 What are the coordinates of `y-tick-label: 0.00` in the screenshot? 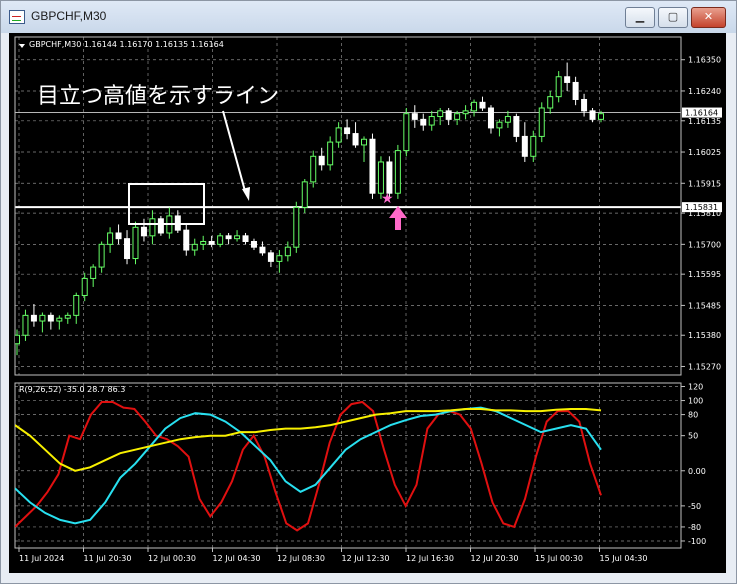 It's located at (697, 471).